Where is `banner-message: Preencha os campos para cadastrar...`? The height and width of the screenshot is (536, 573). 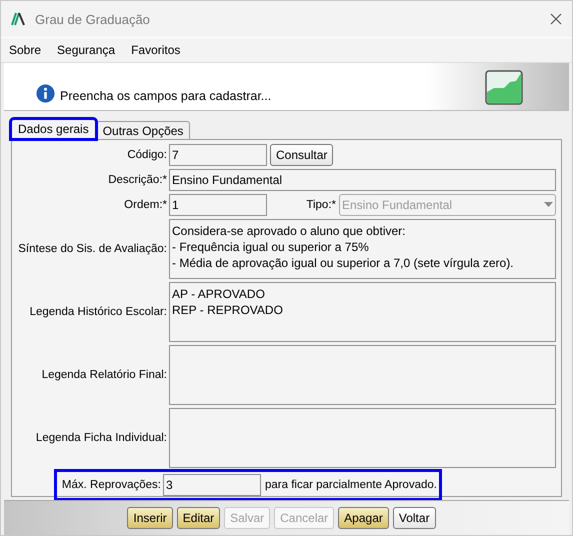 banner-message: Preencha os campos para cadastrar... is located at coordinates (166, 95).